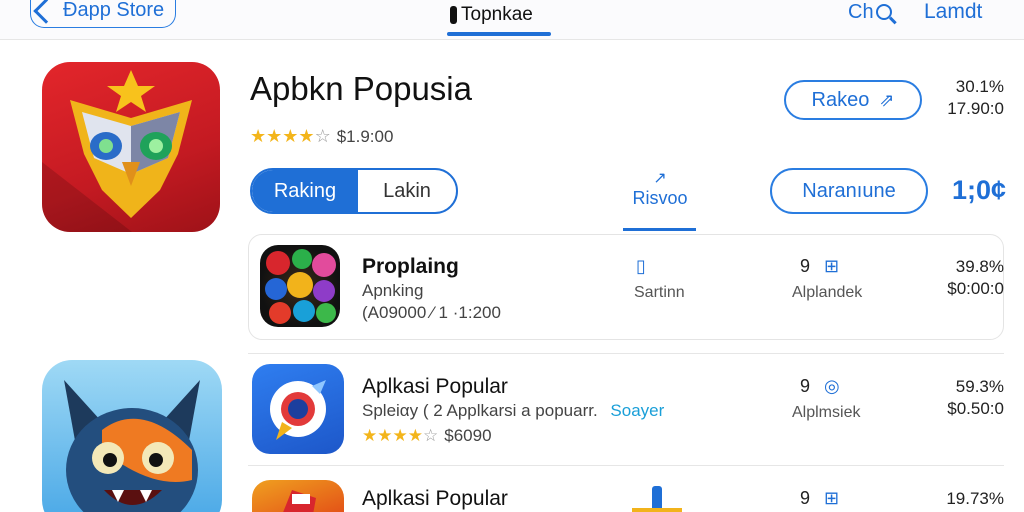  I want to click on hero-rating: ★ ★ ★ ★ ☆ $1.9:00, so click(321, 136).